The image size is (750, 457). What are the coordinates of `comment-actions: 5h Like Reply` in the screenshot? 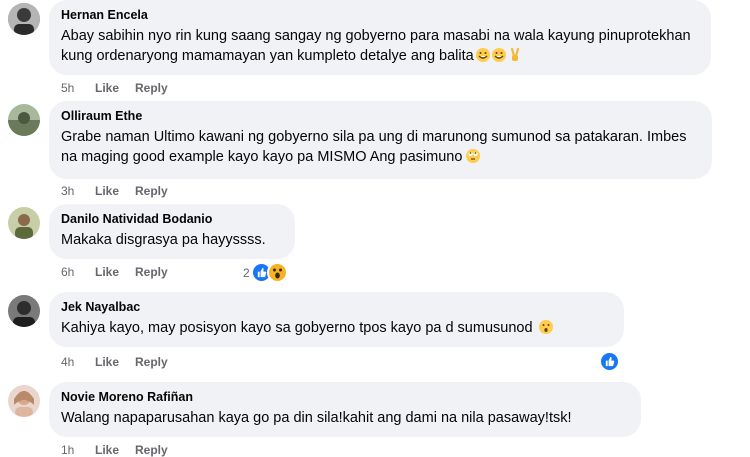 It's located at (114, 88).